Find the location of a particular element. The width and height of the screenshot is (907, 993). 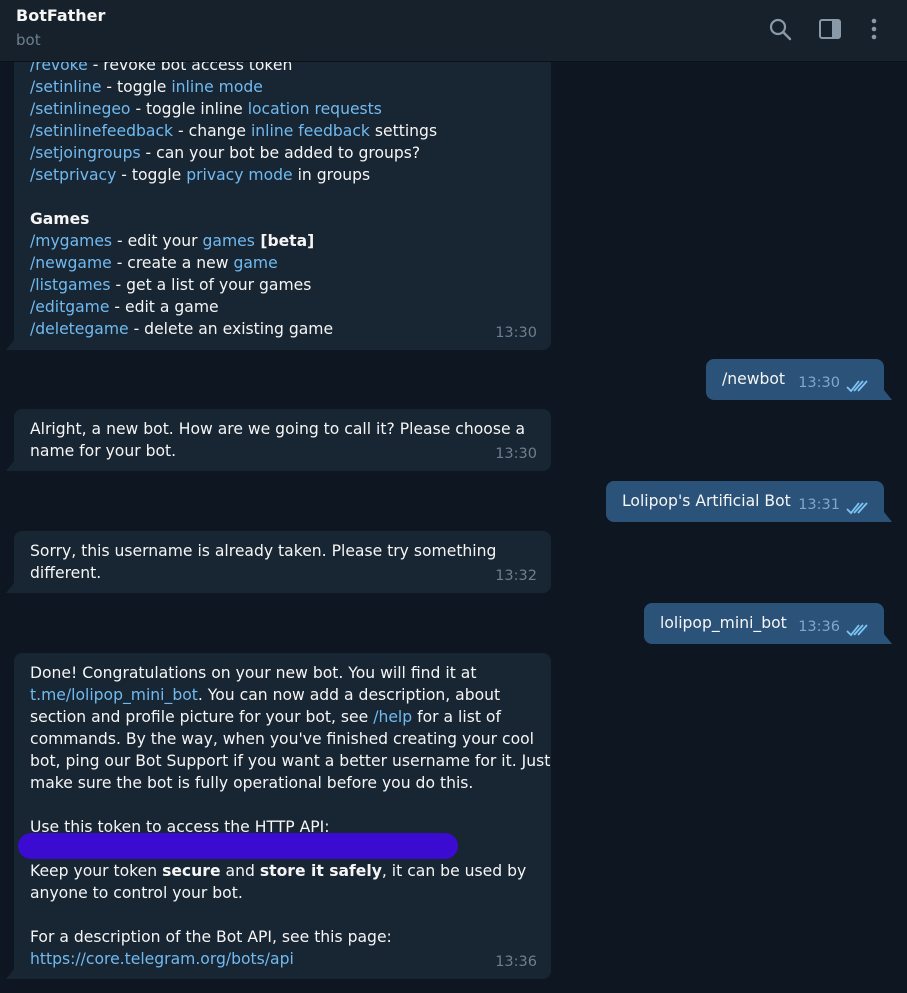

text-link: privacy mode is located at coordinates (239, 175).